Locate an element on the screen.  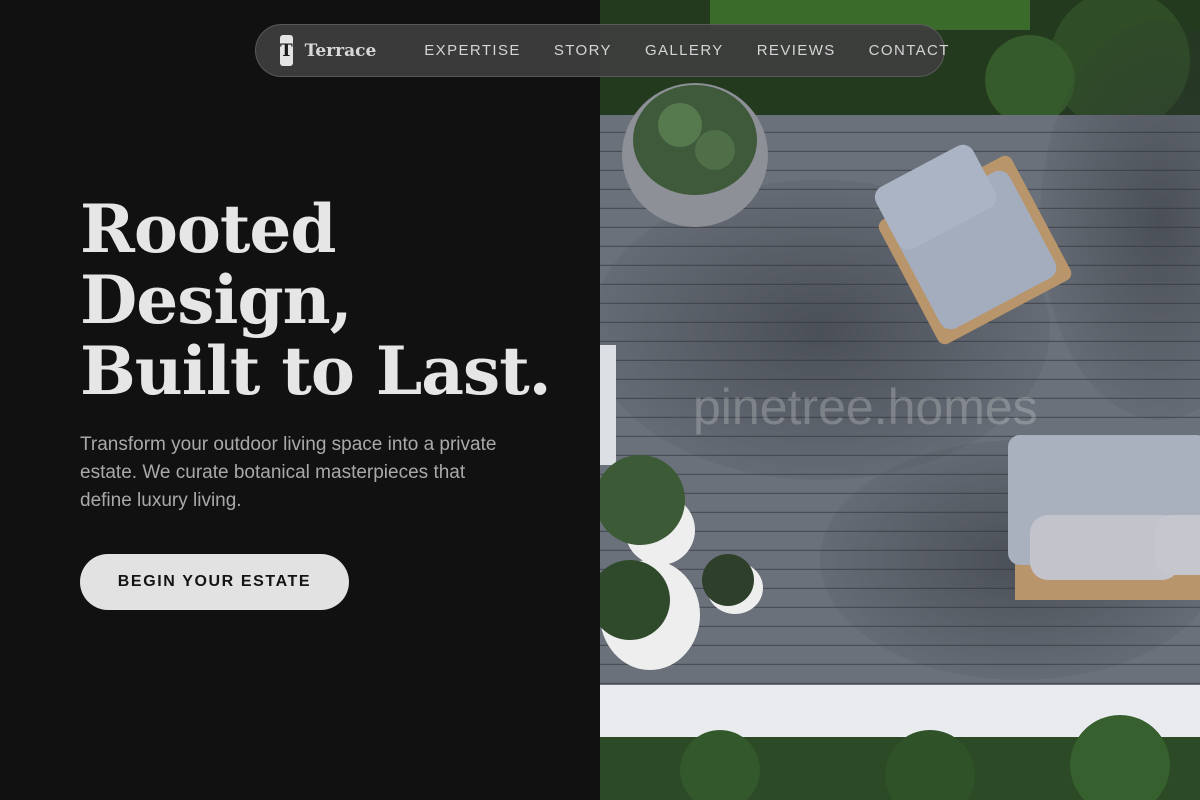
hero-title: Rooted Design, Built to Last. is located at coordinates (320, 300).